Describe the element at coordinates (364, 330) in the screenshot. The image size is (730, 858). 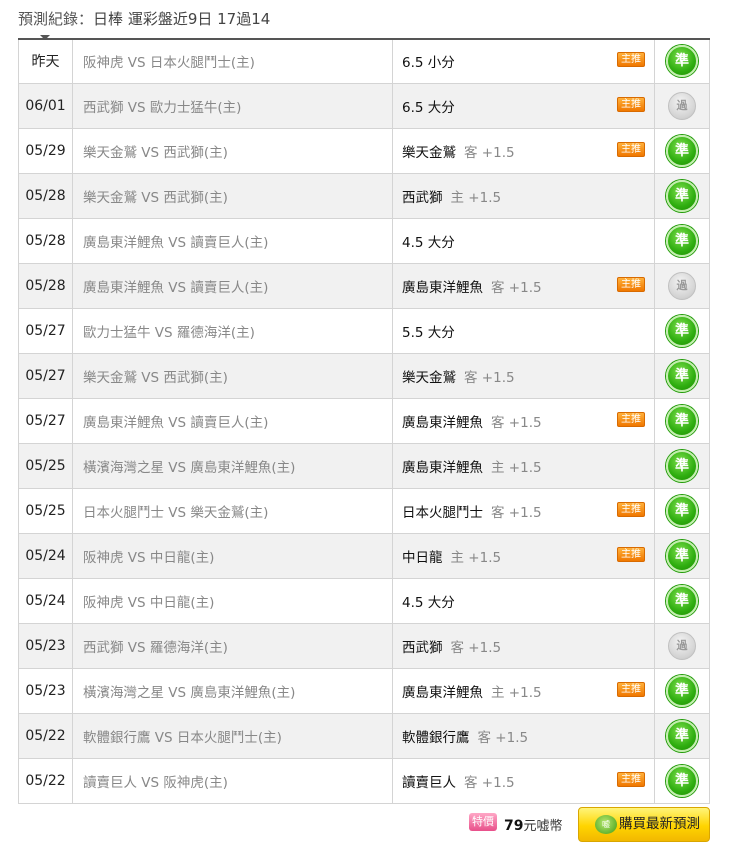
I see `table-row: 05/27 歐力士猛牛 VS 羅德海洋(主) 5.5 大分 準` at that location.